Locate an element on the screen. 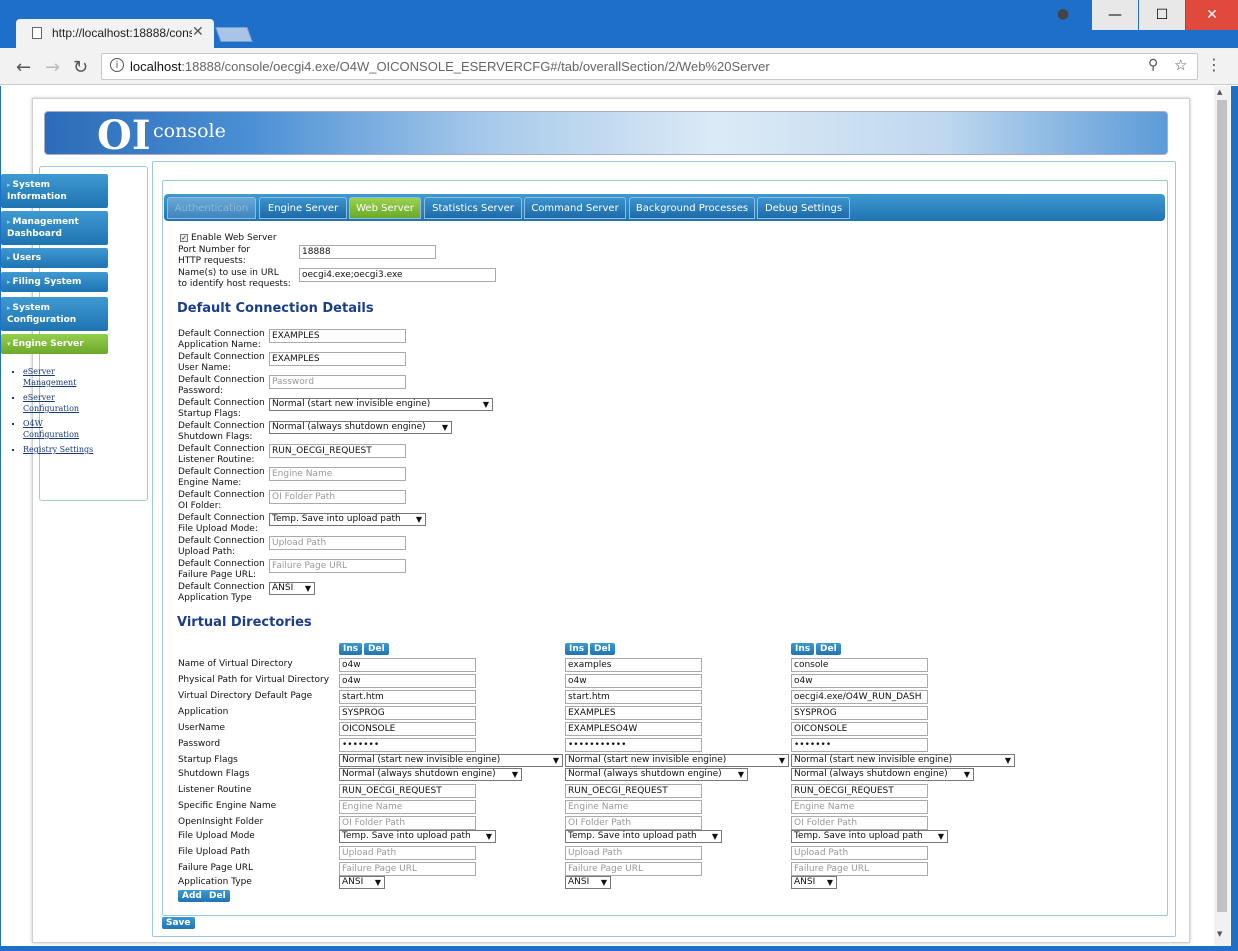 This screenshot has height=951, width=1238. tab-authentication: Authentication is located at coordinates (211, 208).